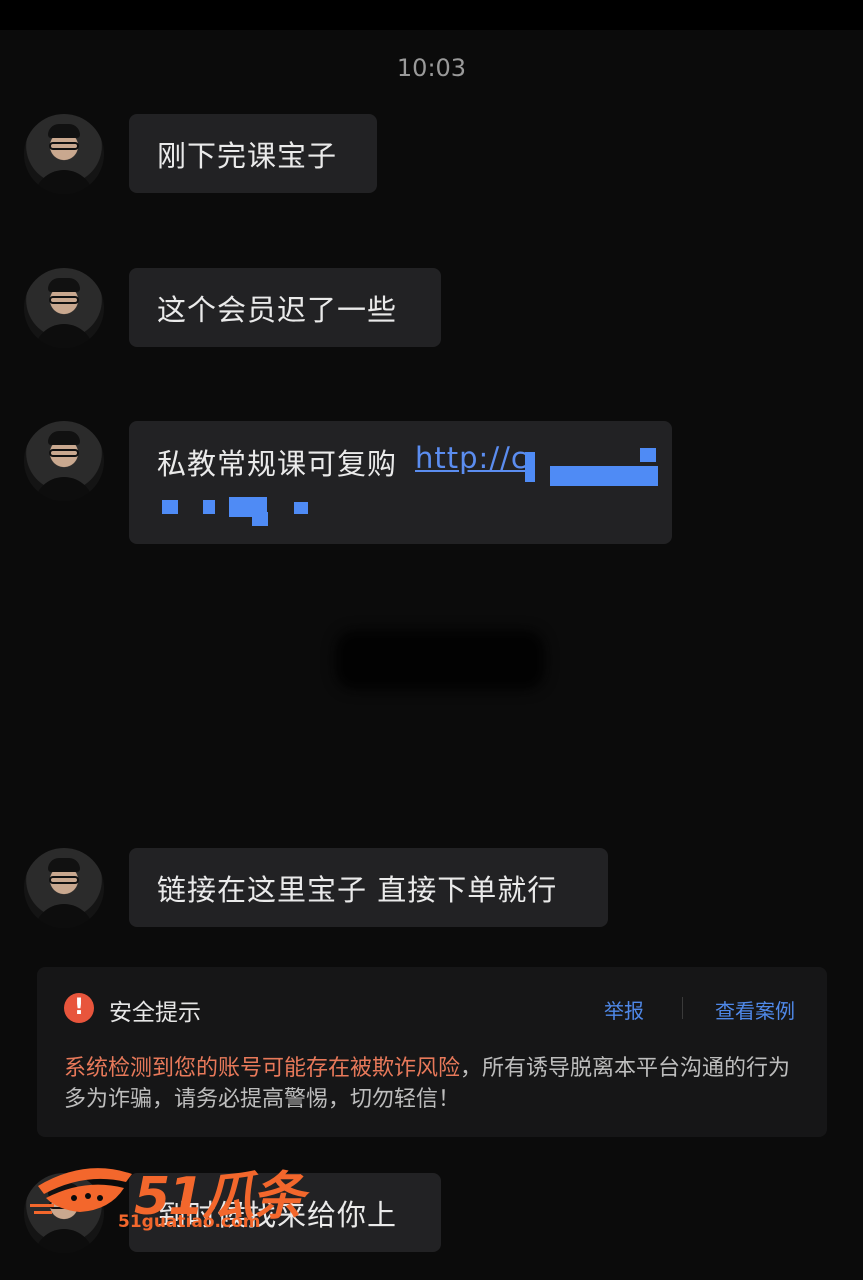 The image size is (863, 1280). Describe the element at coordinates (431, 15) in the screenshot. I see `status-bar` at that location.